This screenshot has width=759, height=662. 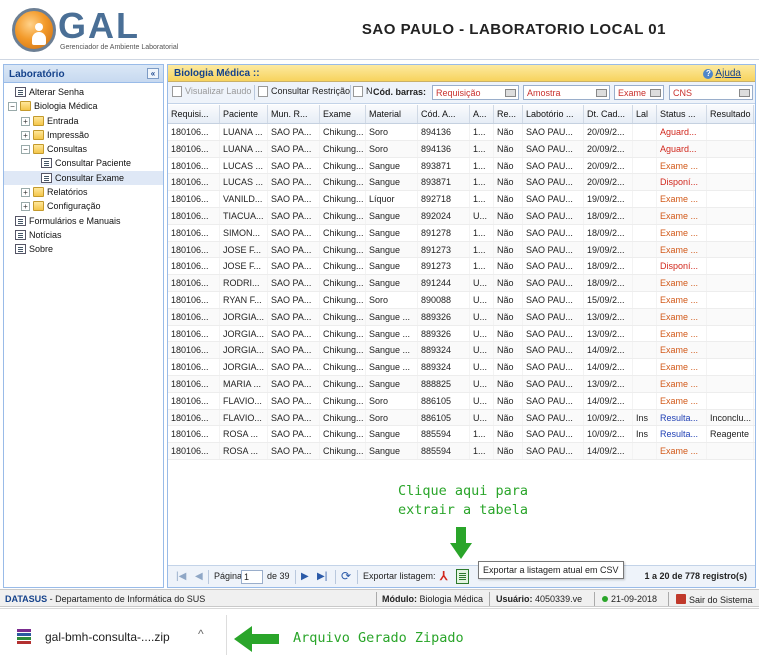 I want to click on arrow-left-icon, so click(x=256, y=639).